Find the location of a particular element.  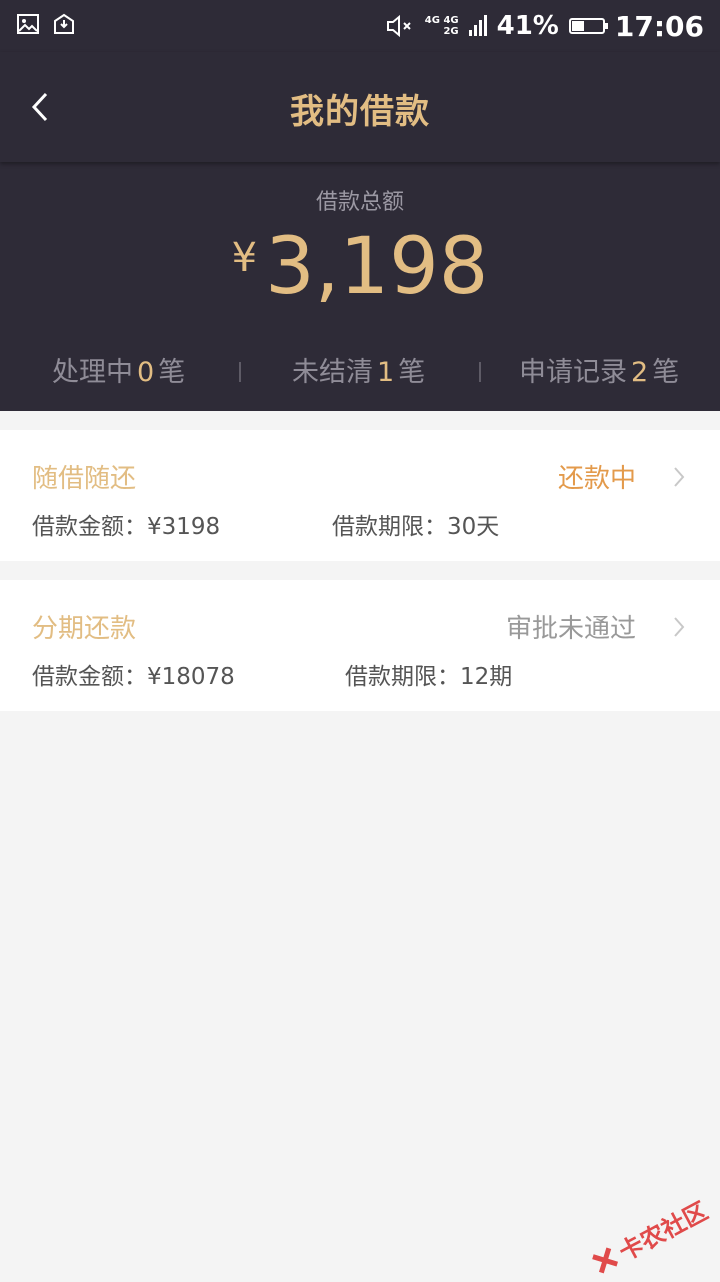

watermark: 卡农社区 is located at coordinates (649, 1236).